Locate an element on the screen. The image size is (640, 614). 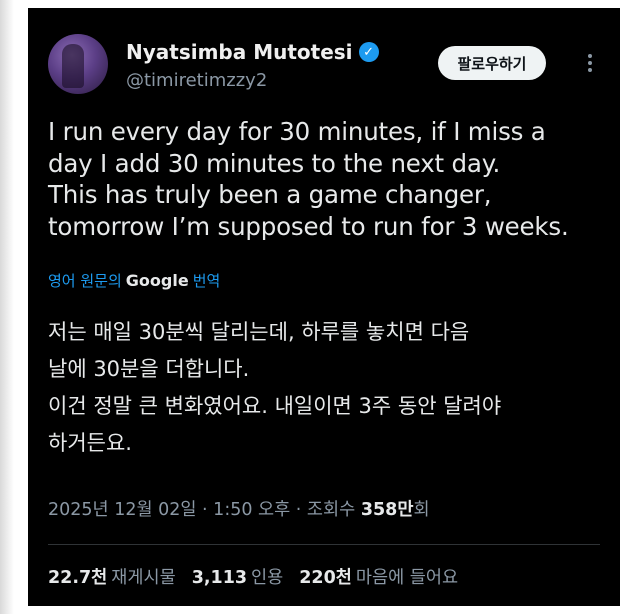
author-name-row: Nyatsimba Mutotesi ✓ is located at coordinates (252, 52).